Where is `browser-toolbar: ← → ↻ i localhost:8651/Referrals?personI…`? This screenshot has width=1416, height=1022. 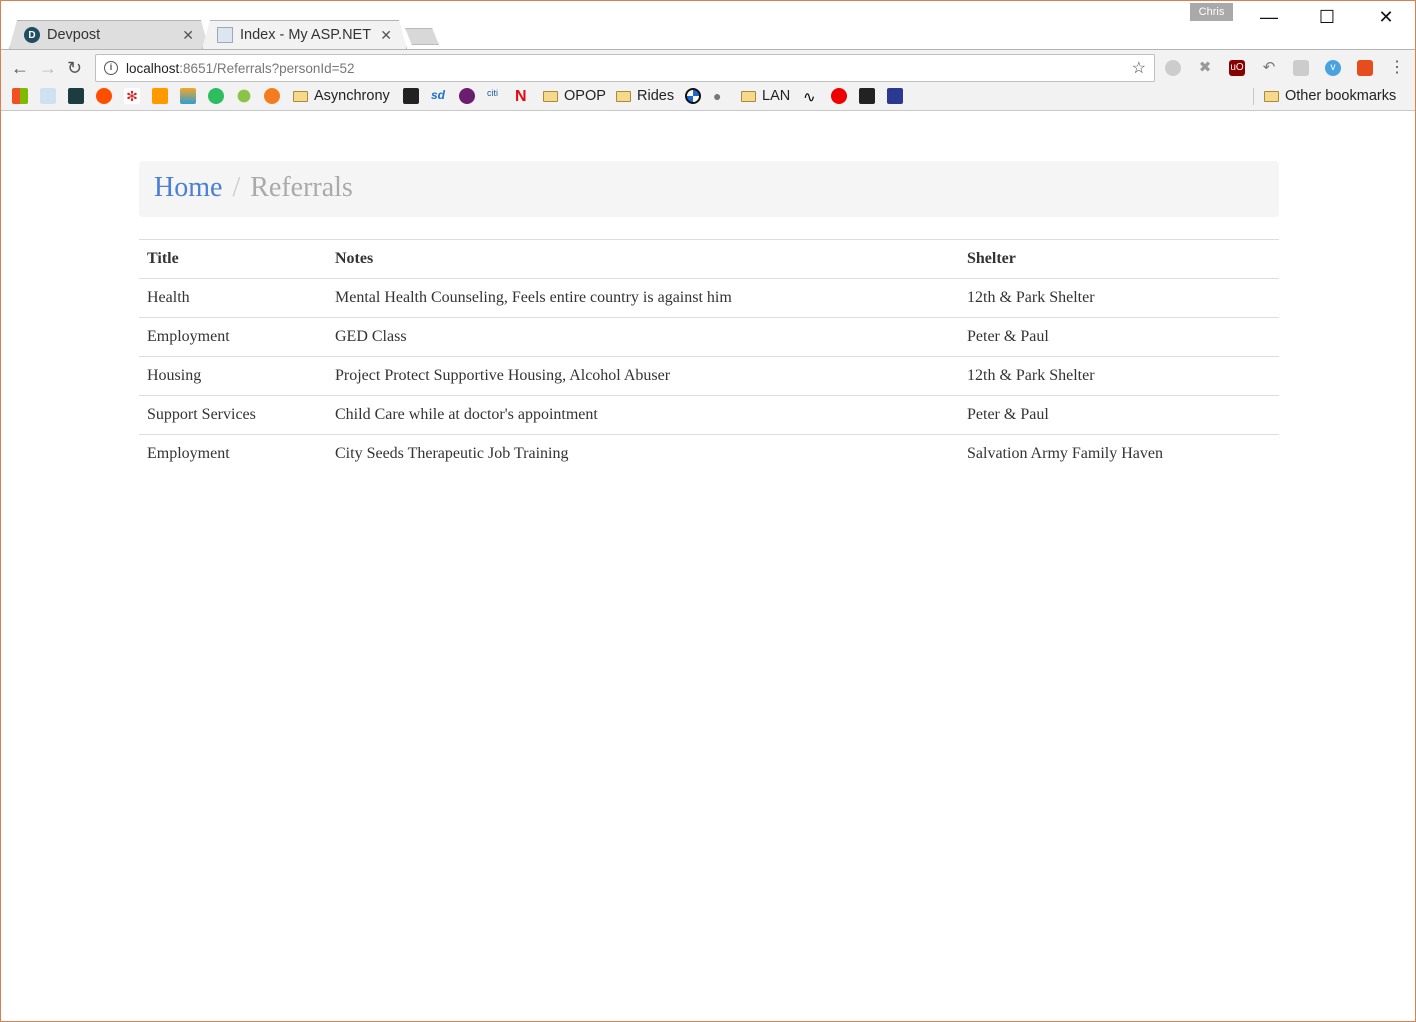
browser-toolbar: ← → ↻ i localhost:8651/Referrals?personI… is located at coordinates (708, 80).